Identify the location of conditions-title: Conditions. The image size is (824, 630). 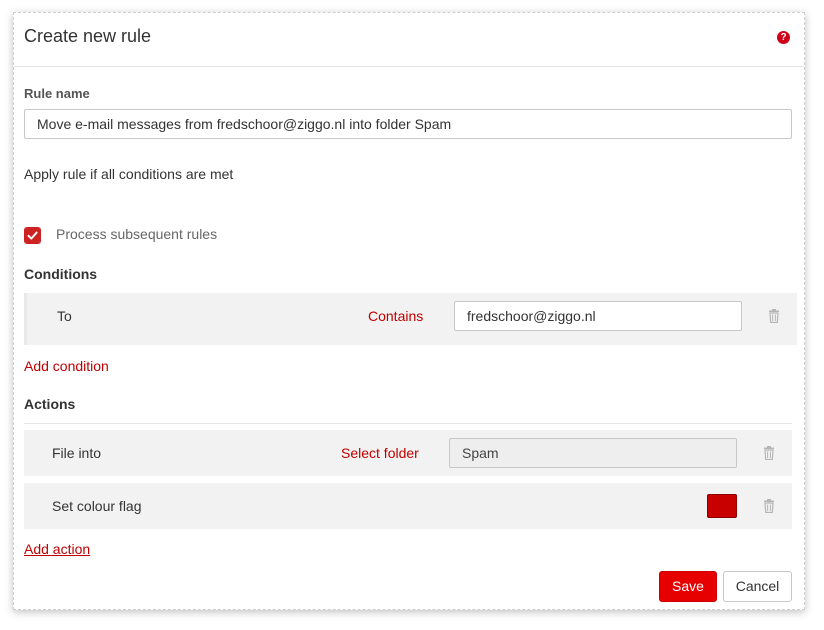
(61, 274).